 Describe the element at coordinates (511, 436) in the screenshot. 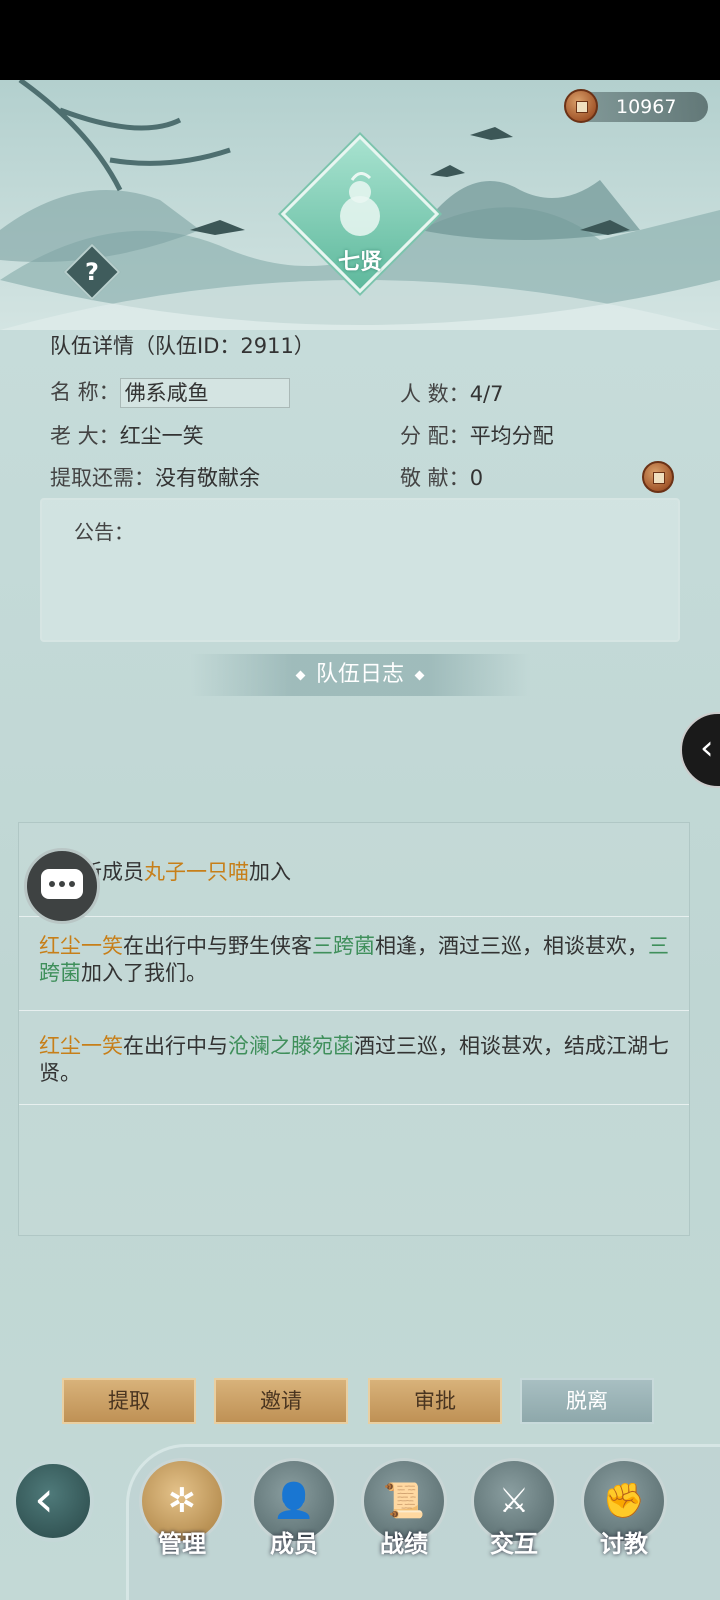

I see `distribution-value: 平均分配` at that location.